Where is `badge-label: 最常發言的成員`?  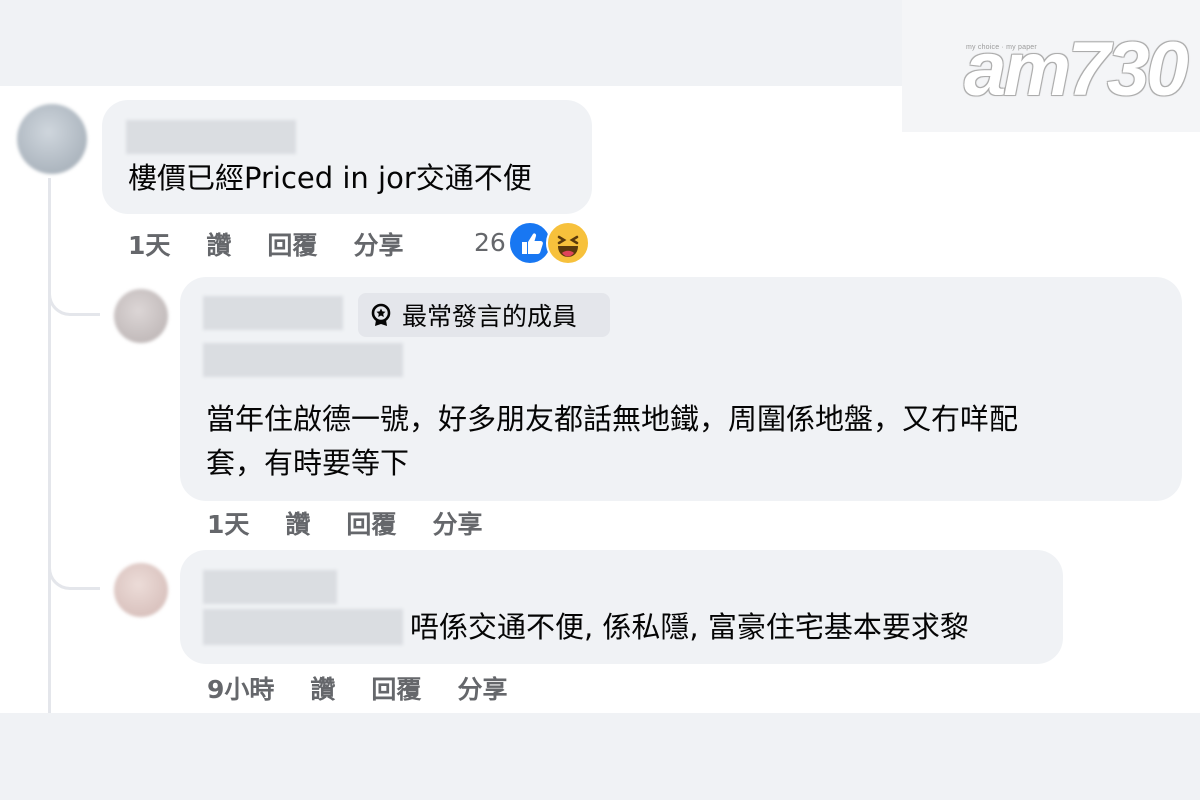
badge-label: 最常發言的成員 is located at coordinates (490, 316).